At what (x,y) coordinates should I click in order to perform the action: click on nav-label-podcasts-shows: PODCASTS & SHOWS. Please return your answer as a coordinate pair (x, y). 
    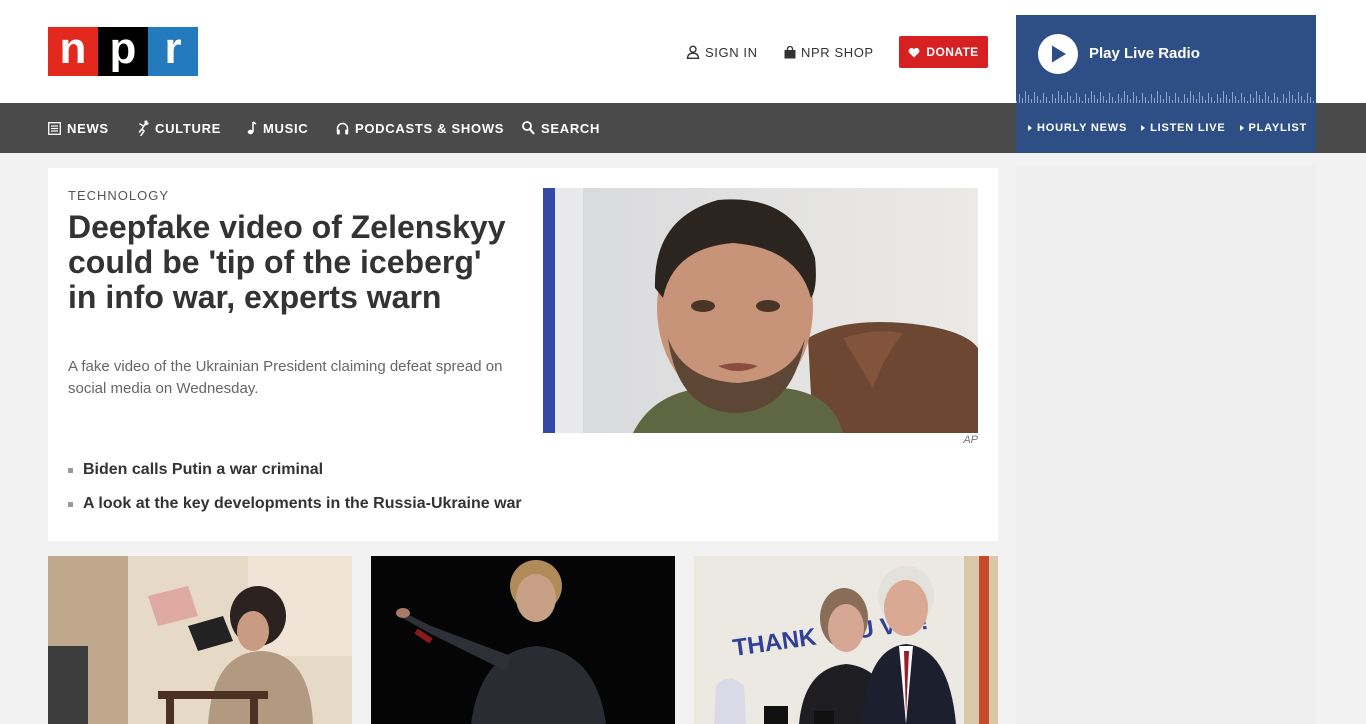
    Looking at the image, I should click on (430, 128).